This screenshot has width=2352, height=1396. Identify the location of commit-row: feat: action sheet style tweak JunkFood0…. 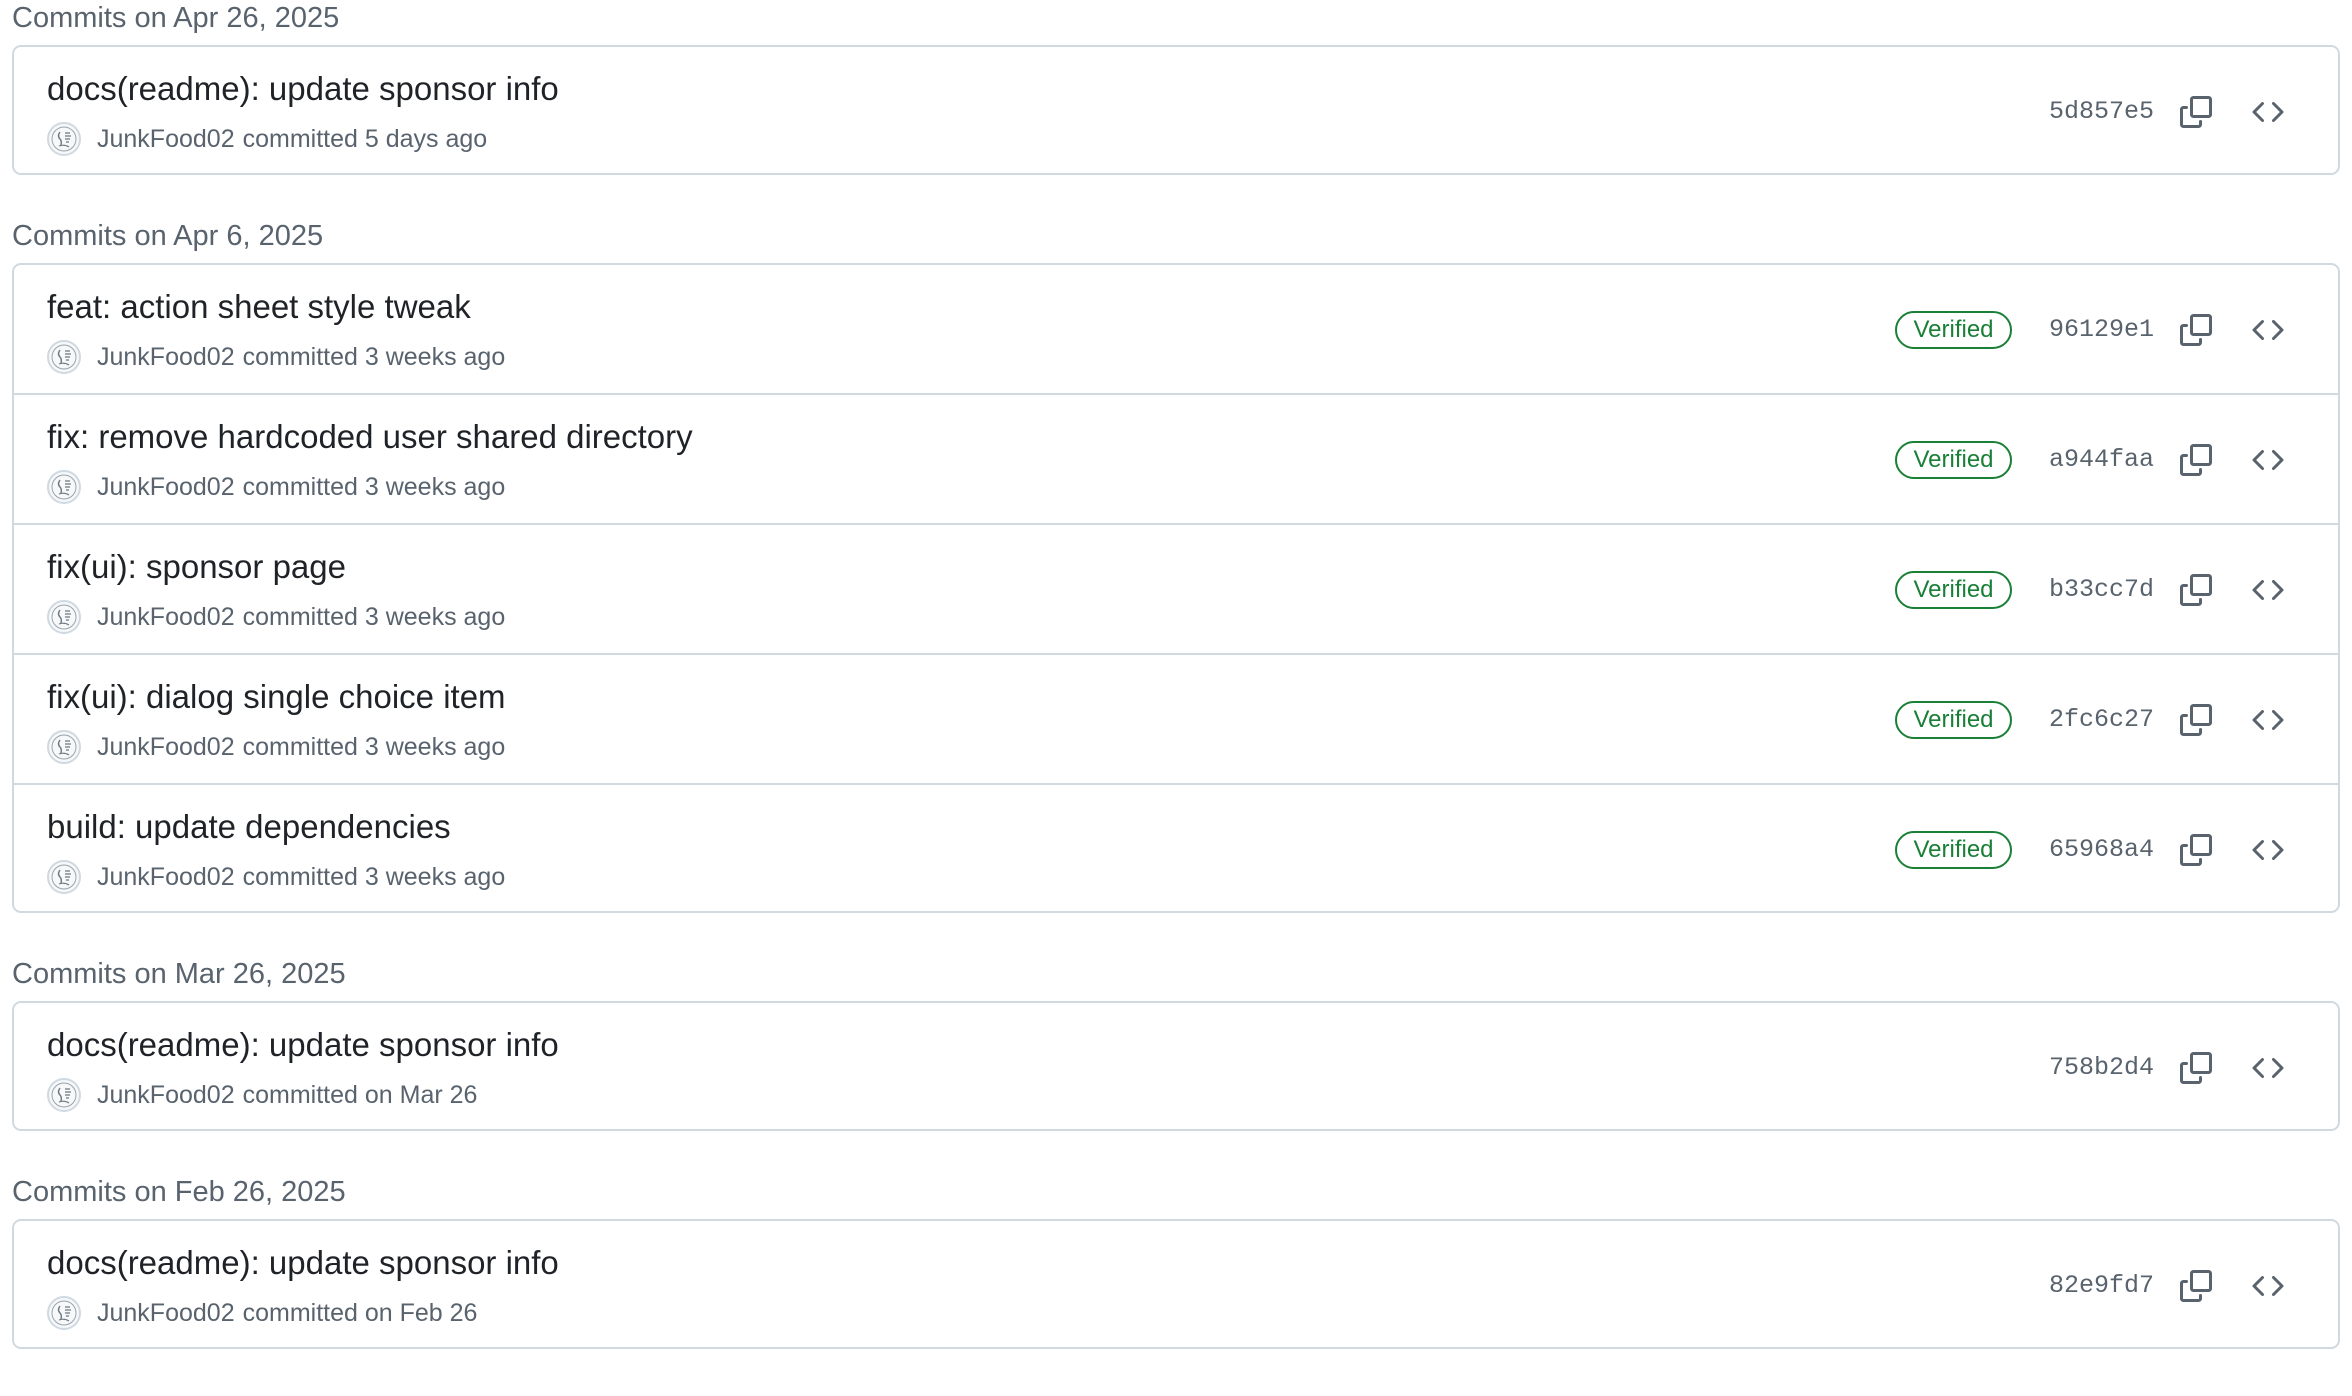
(1176, 330).